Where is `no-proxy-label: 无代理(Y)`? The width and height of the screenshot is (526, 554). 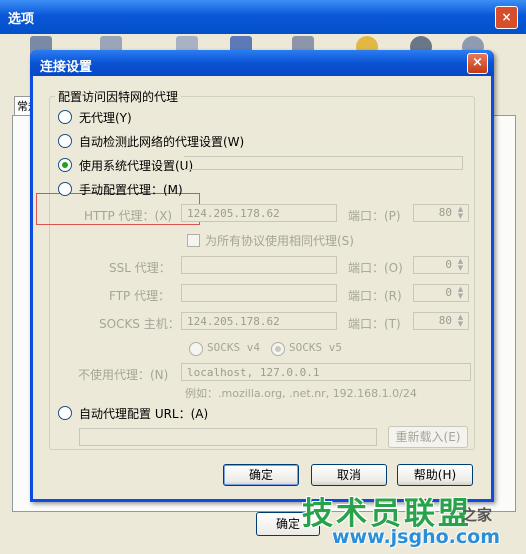
no-proxy-label: 无代理(Y) is located at coordinates (105, 117).